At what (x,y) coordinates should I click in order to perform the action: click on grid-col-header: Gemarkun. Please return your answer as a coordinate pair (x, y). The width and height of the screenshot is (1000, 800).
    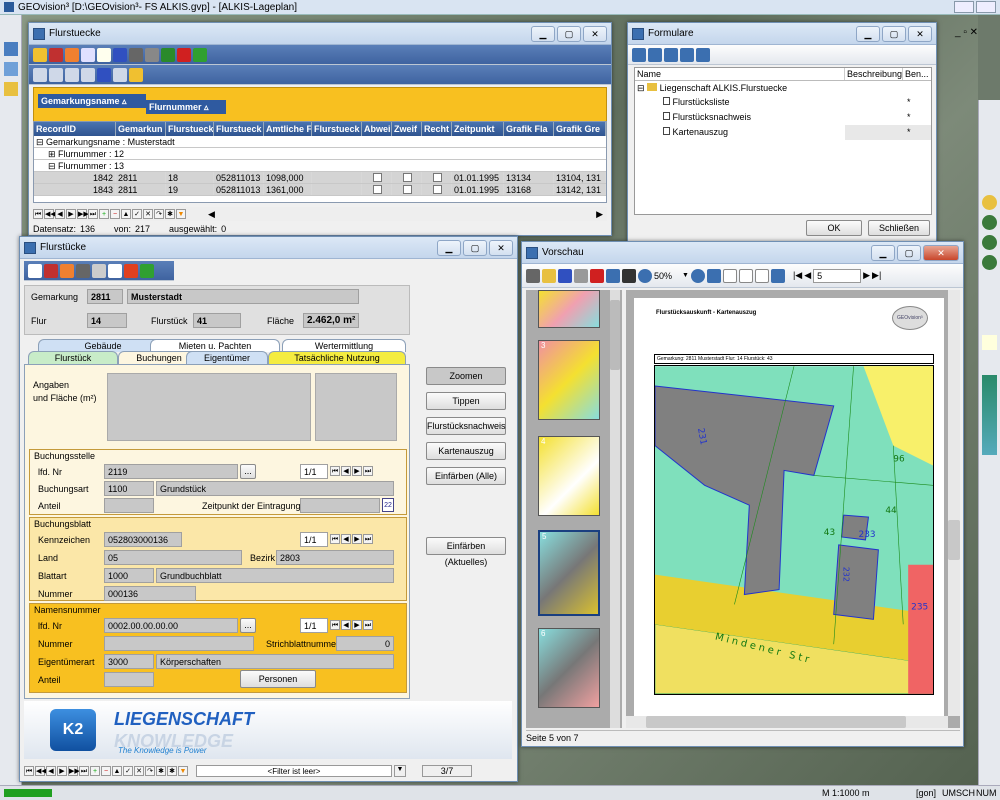
    Looking at the image, I should click on (141, 129).